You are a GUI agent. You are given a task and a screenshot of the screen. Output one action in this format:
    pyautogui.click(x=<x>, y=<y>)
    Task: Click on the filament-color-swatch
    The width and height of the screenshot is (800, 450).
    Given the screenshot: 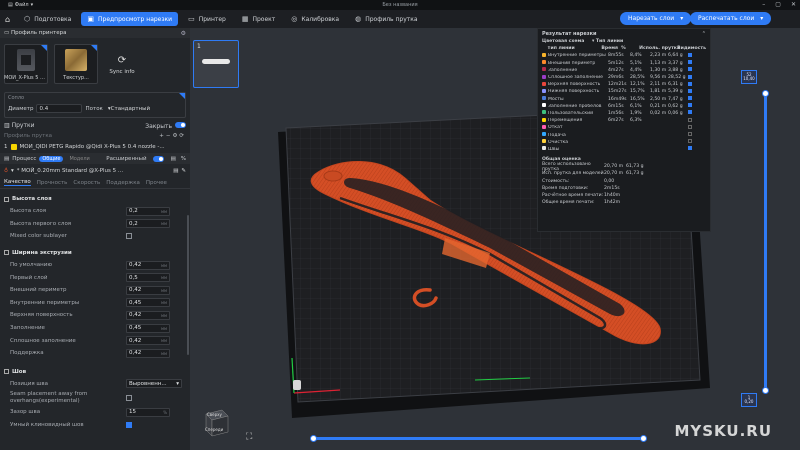 What is the action you would take?
    pyautogui.click(x=13, y=147)
    